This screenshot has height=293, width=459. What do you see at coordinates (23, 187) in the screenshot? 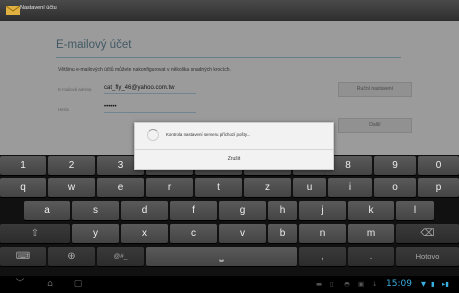
I see `key-q: q` at bounding box center [23, 187].